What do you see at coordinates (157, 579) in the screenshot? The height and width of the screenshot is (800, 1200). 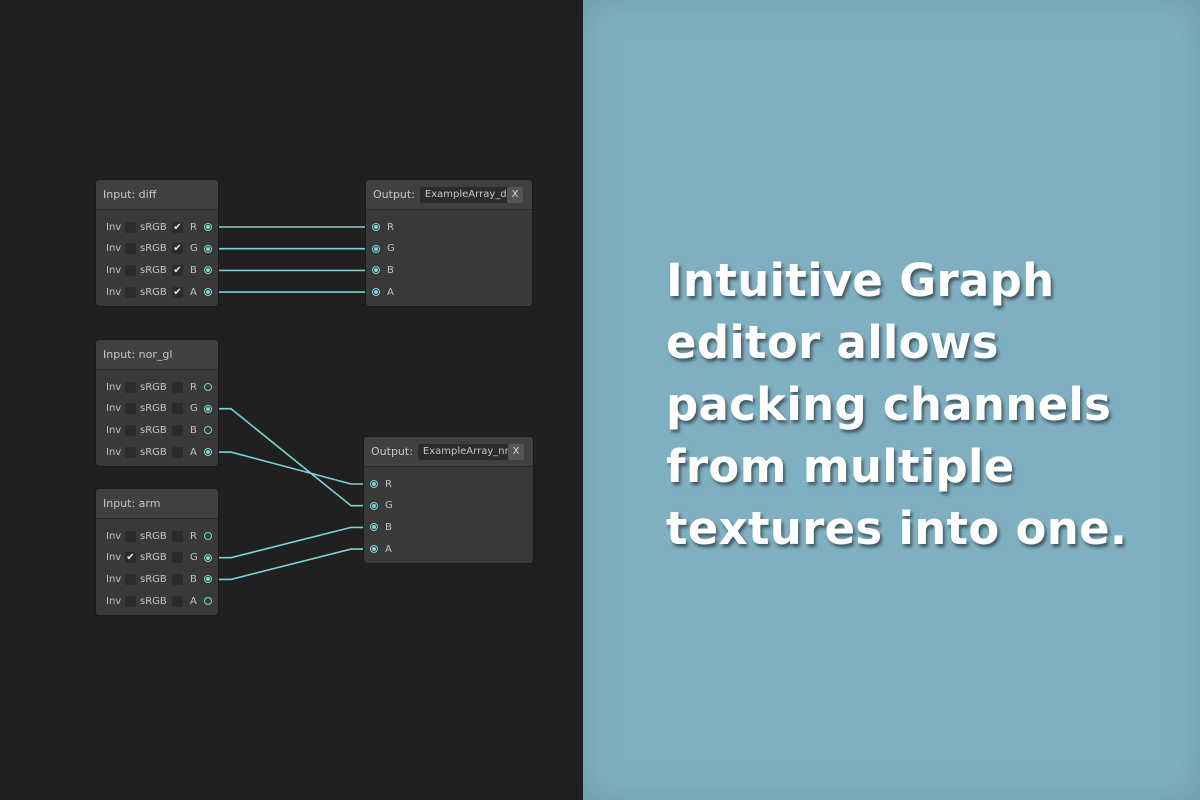 I see `channel-row-b: Inv sRGB B` at bounding box center [157, 579].